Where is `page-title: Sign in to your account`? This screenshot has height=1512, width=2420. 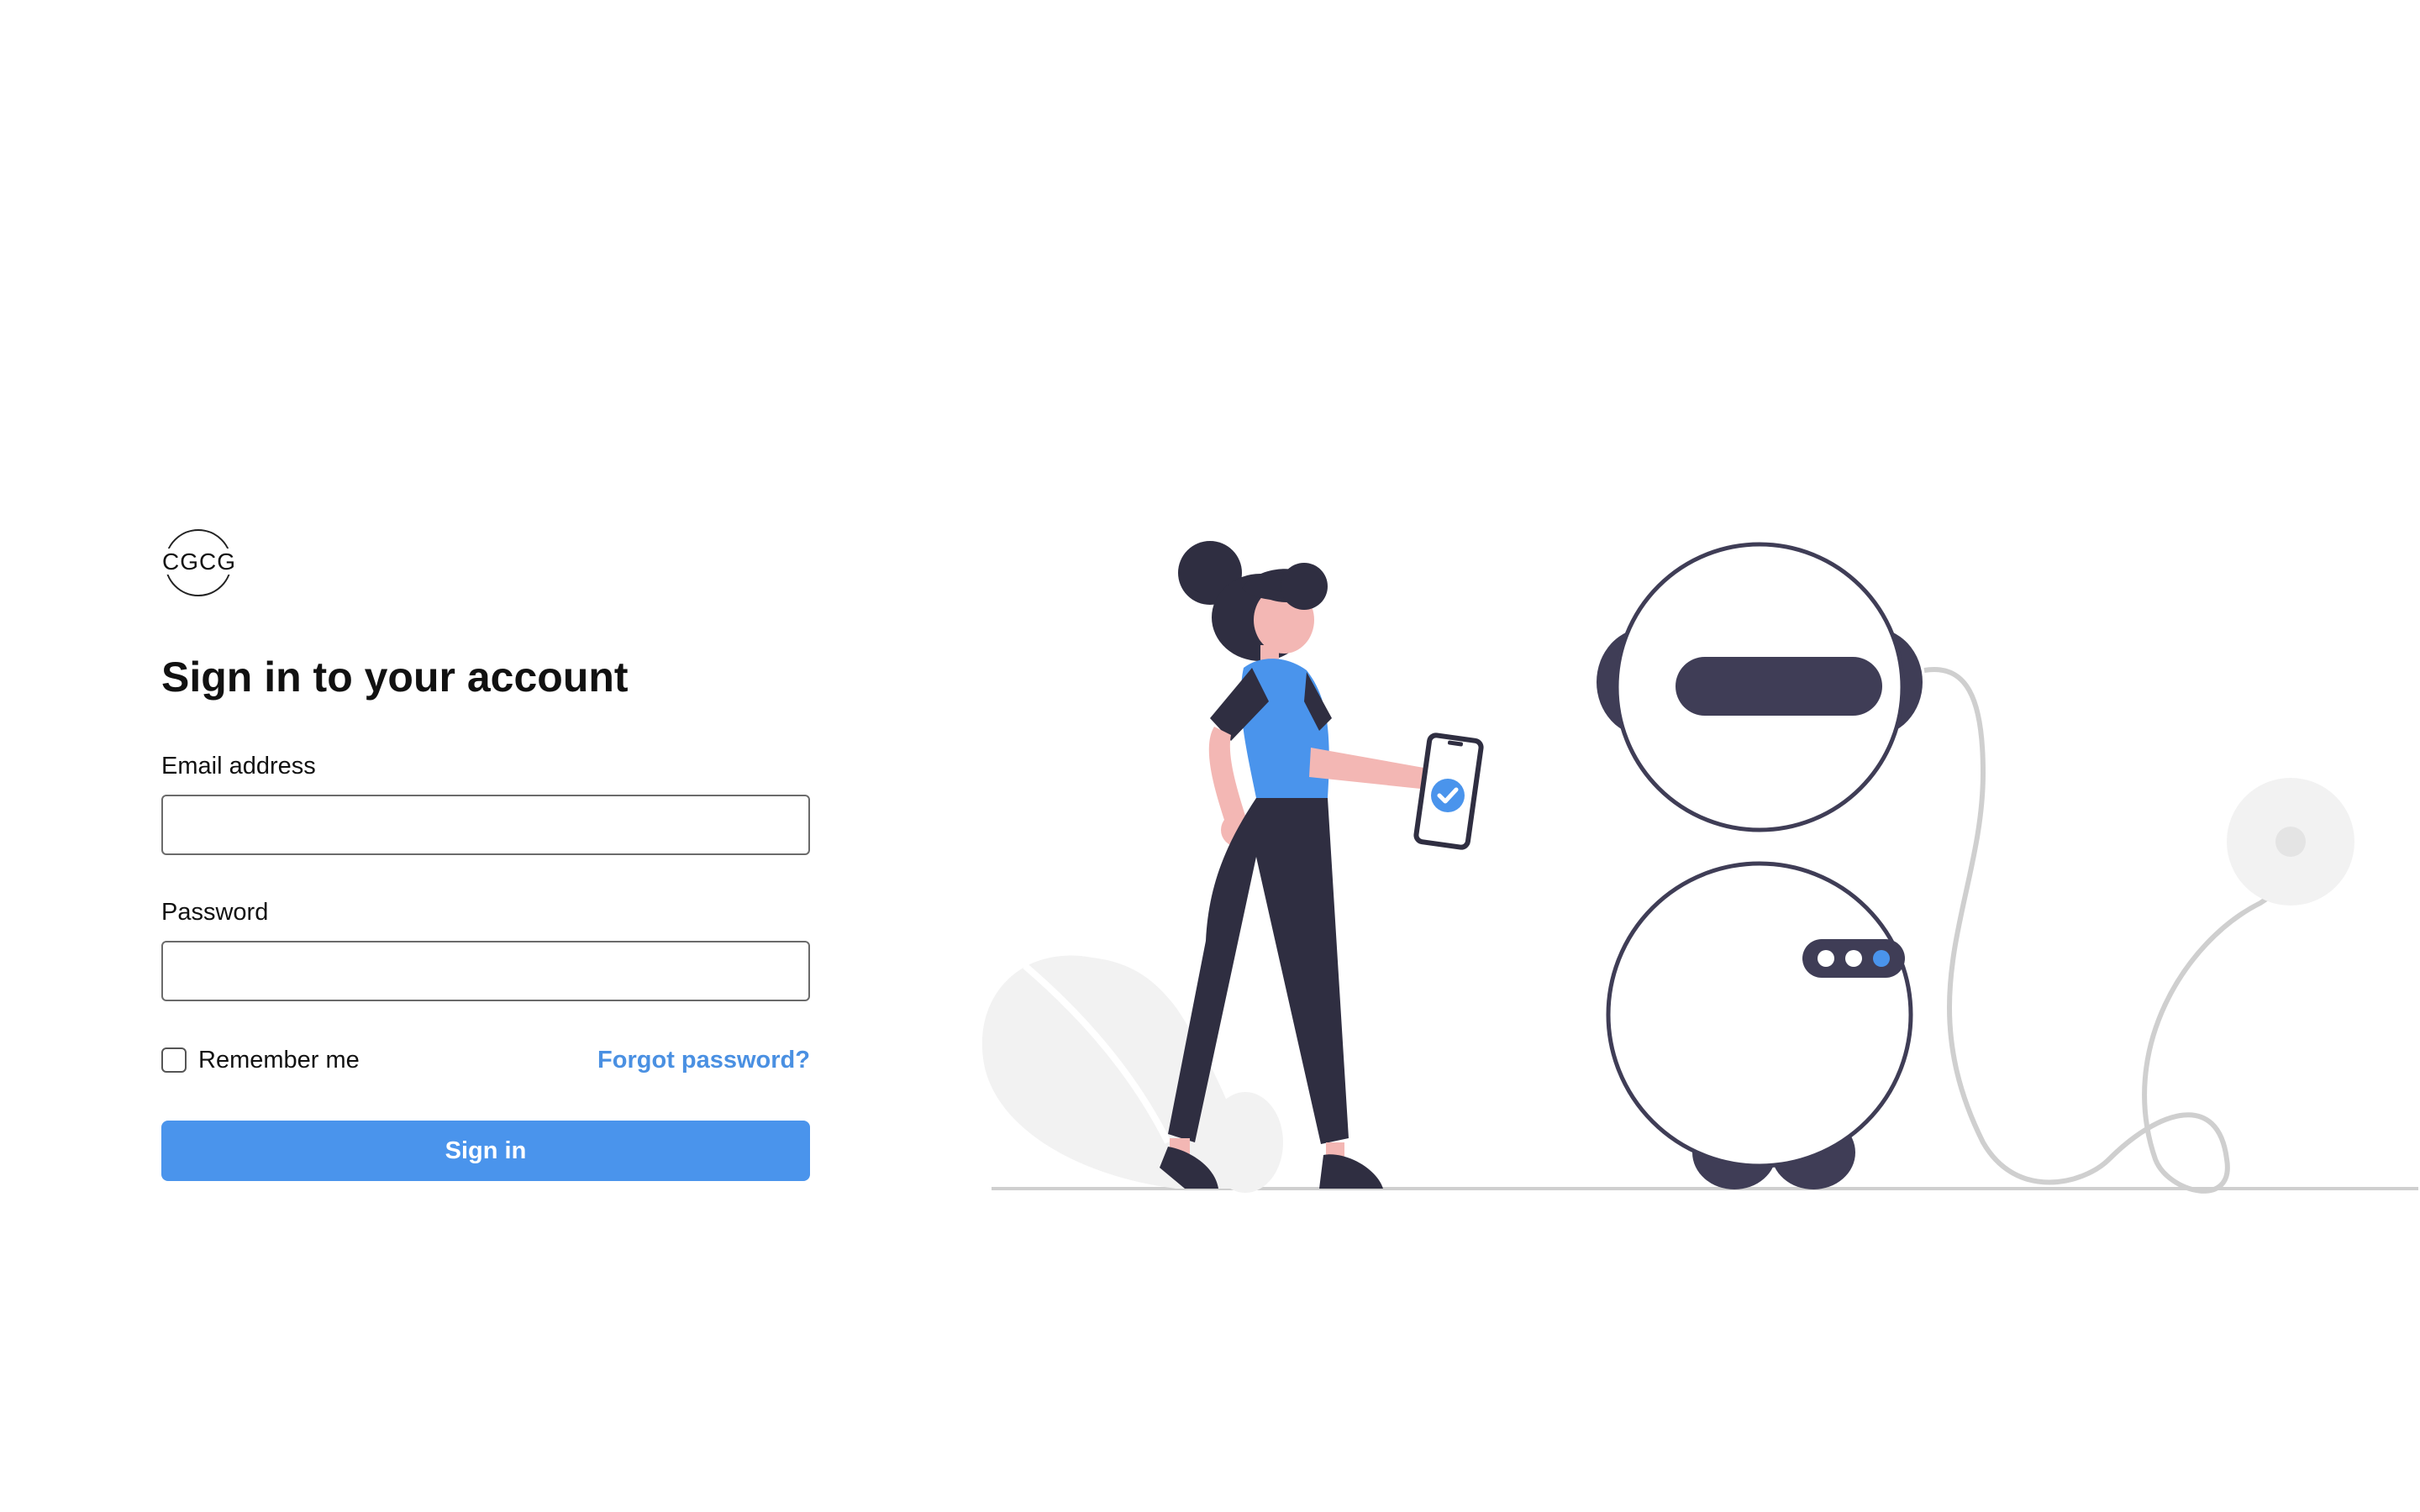
page-title: Sign in to your account is located at coordinates (395, 677).